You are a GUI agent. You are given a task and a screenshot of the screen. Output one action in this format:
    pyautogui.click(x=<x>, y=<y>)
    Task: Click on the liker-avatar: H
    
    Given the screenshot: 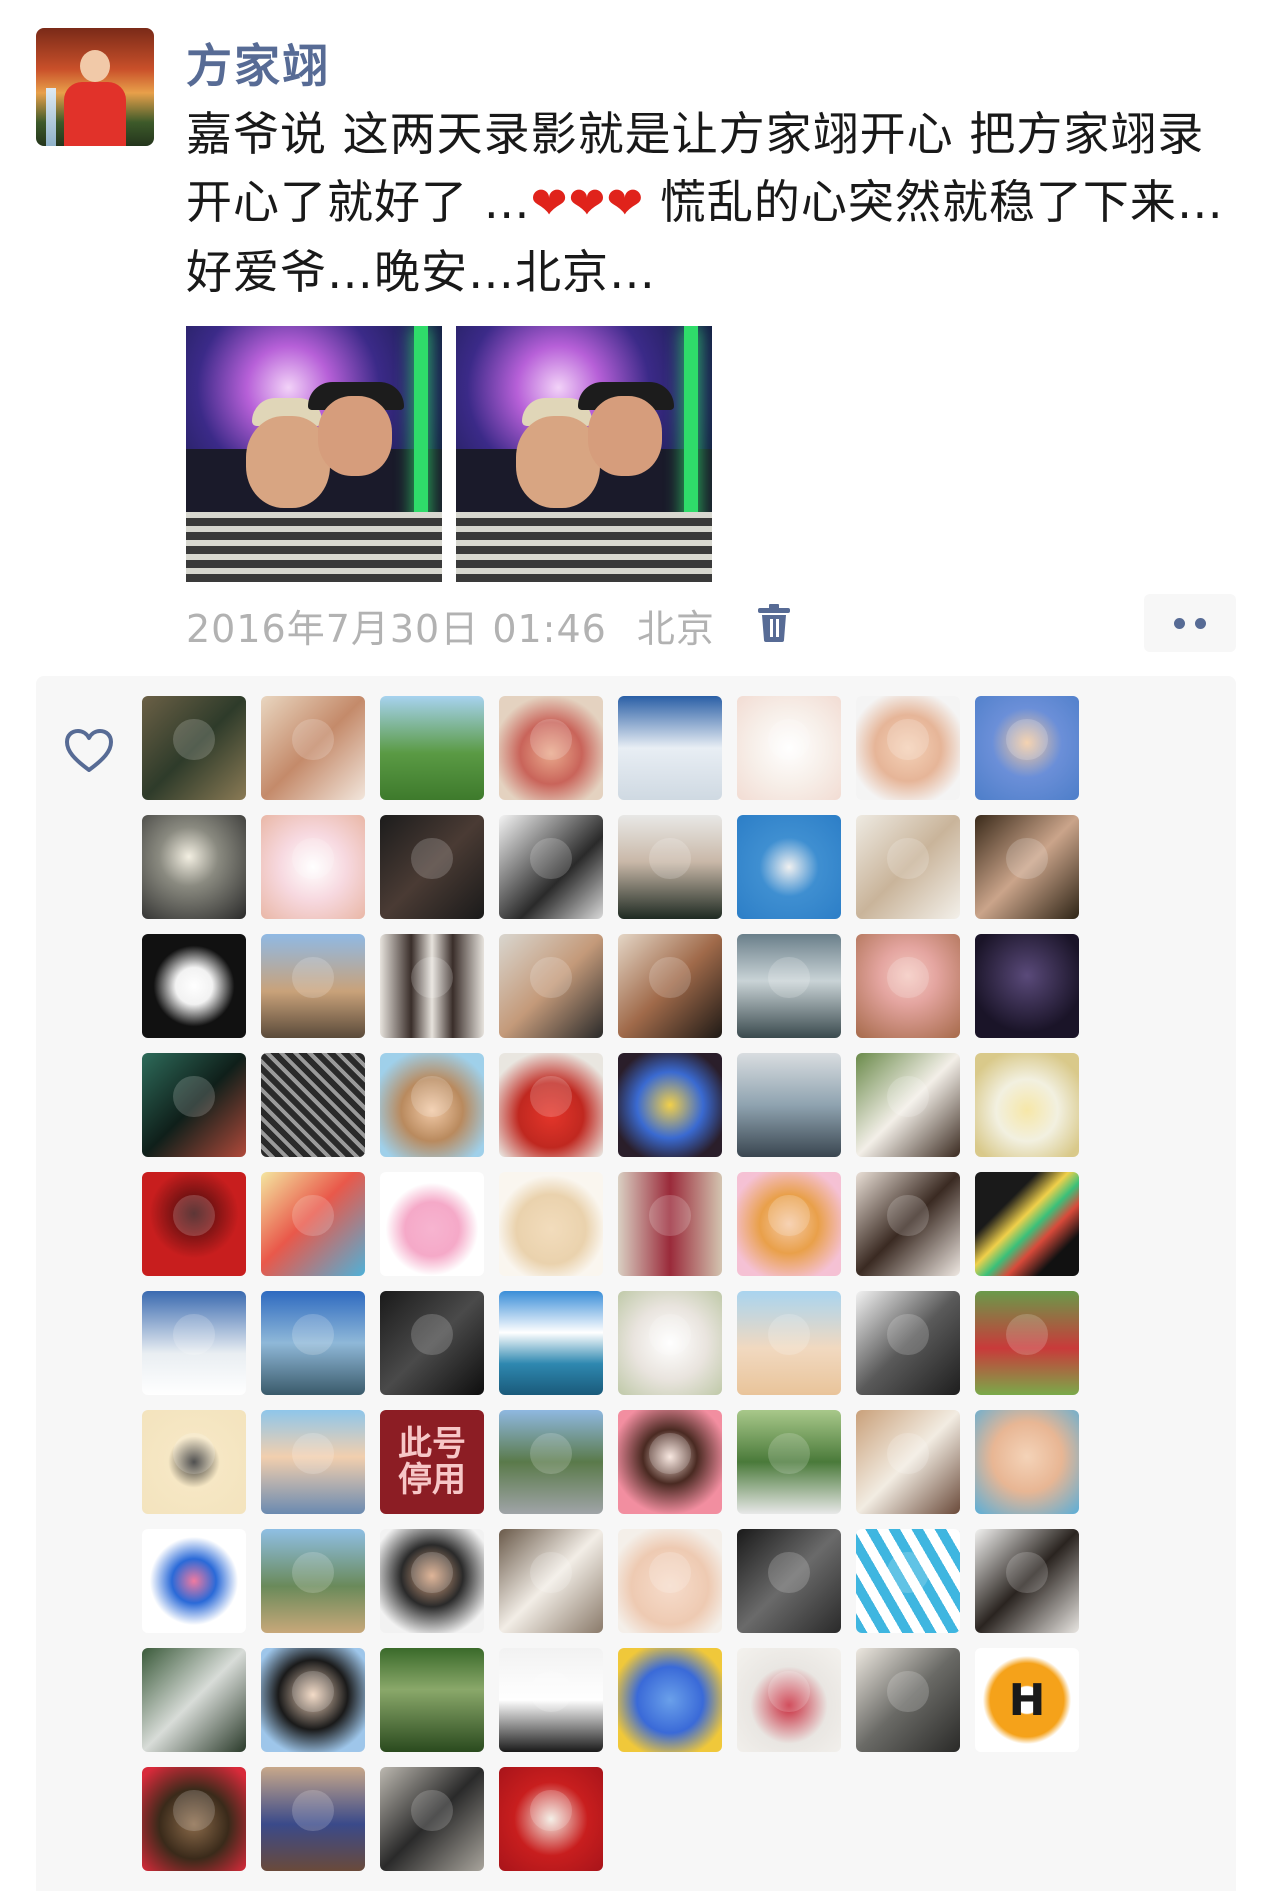 What is the action you would take?
    pyautogui.click(x=1027, y=1700)
    